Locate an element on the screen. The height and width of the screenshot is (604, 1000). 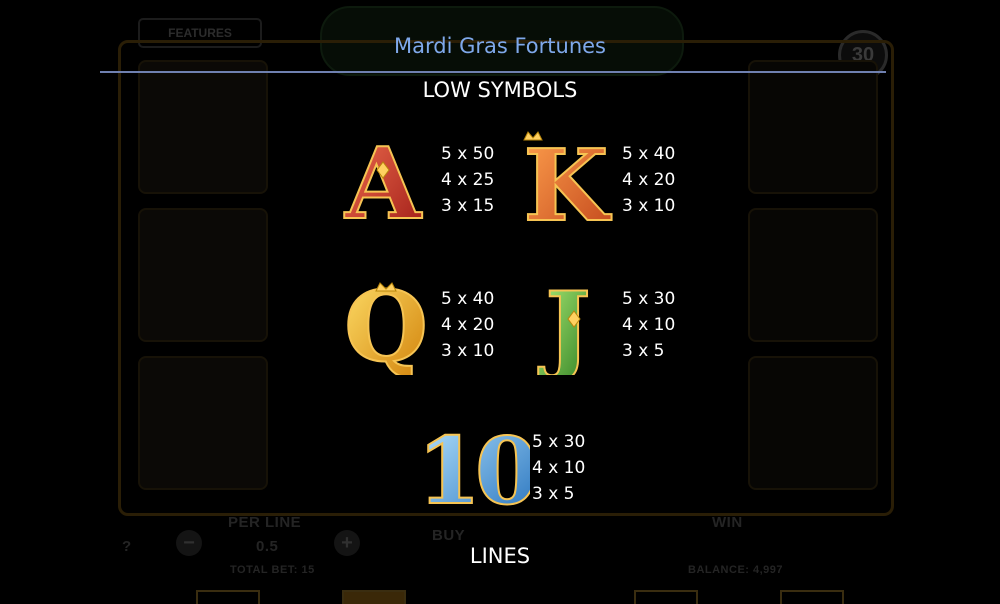
svg-text: K is located at coordinates (567, 180).